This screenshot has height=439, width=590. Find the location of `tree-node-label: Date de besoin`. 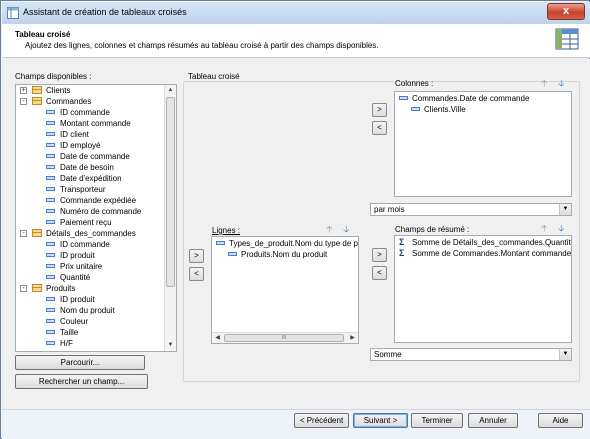

tree-node-label: Date de besoin is located at coordinates (87, 167).